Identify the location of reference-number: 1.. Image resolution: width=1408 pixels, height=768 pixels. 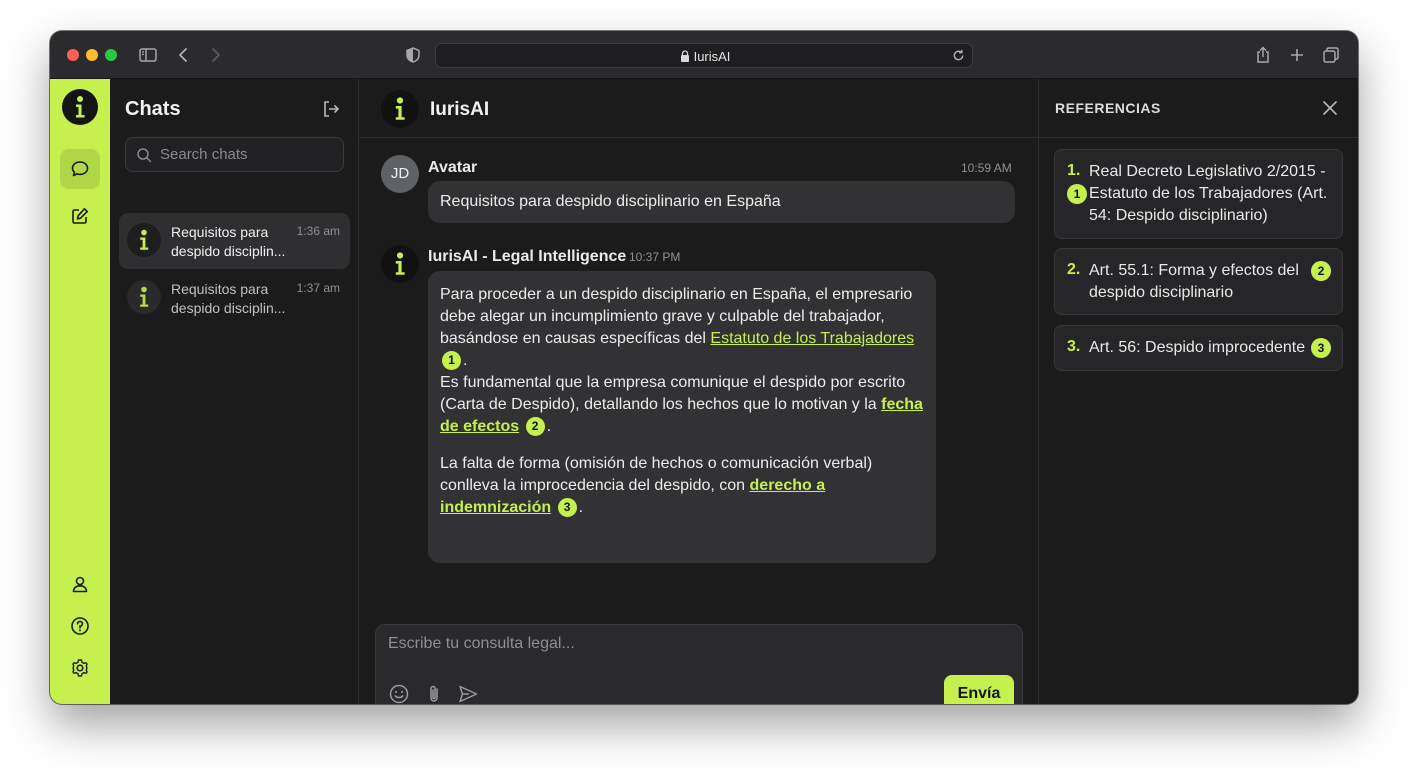
(1074, 170).